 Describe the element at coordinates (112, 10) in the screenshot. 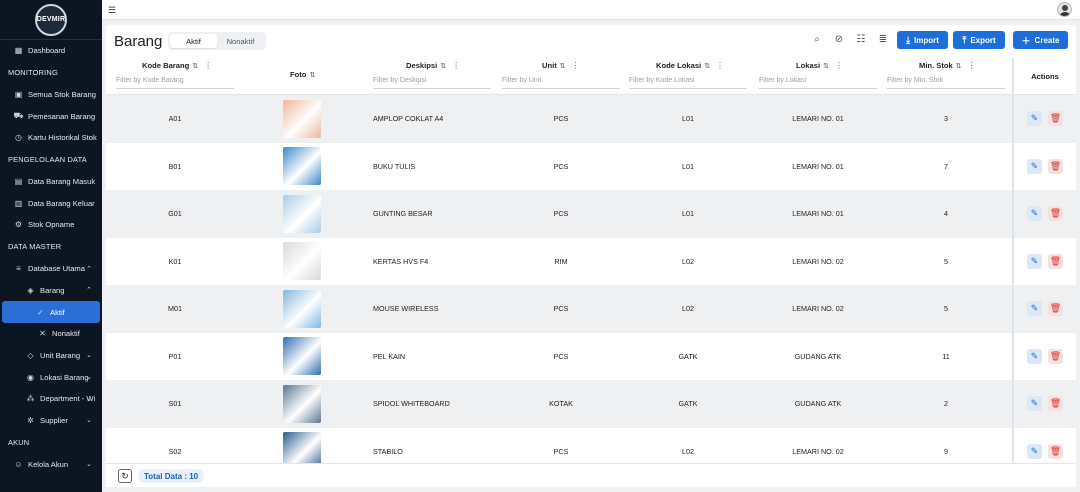

I see `menu-toggle-icon: ☰` at that location.